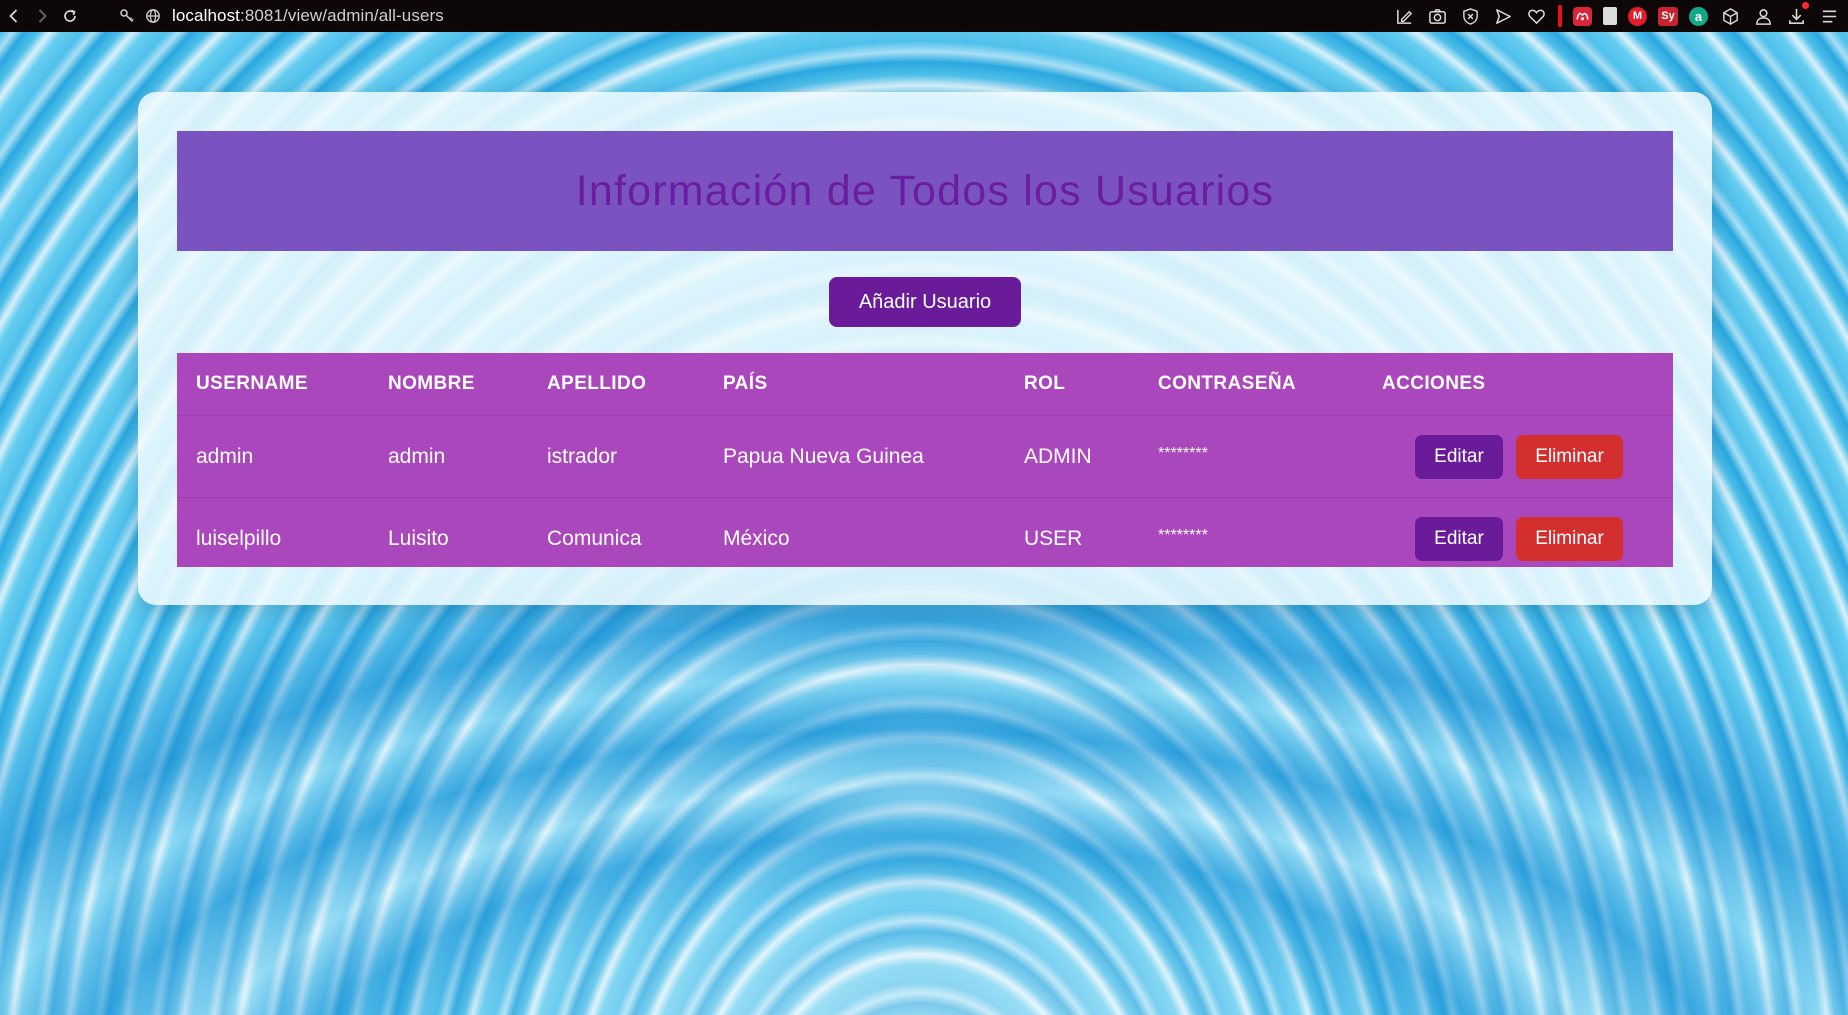  Describe the element at coordinates (1470, 16) in the screenshot. I see `shield-x-icon` at that location.